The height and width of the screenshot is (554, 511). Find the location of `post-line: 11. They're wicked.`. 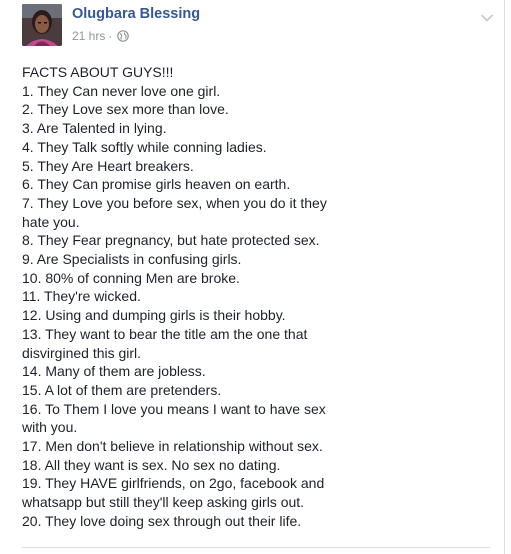

post-line: 11. They're wicked. is located at coordinates (81, 296).